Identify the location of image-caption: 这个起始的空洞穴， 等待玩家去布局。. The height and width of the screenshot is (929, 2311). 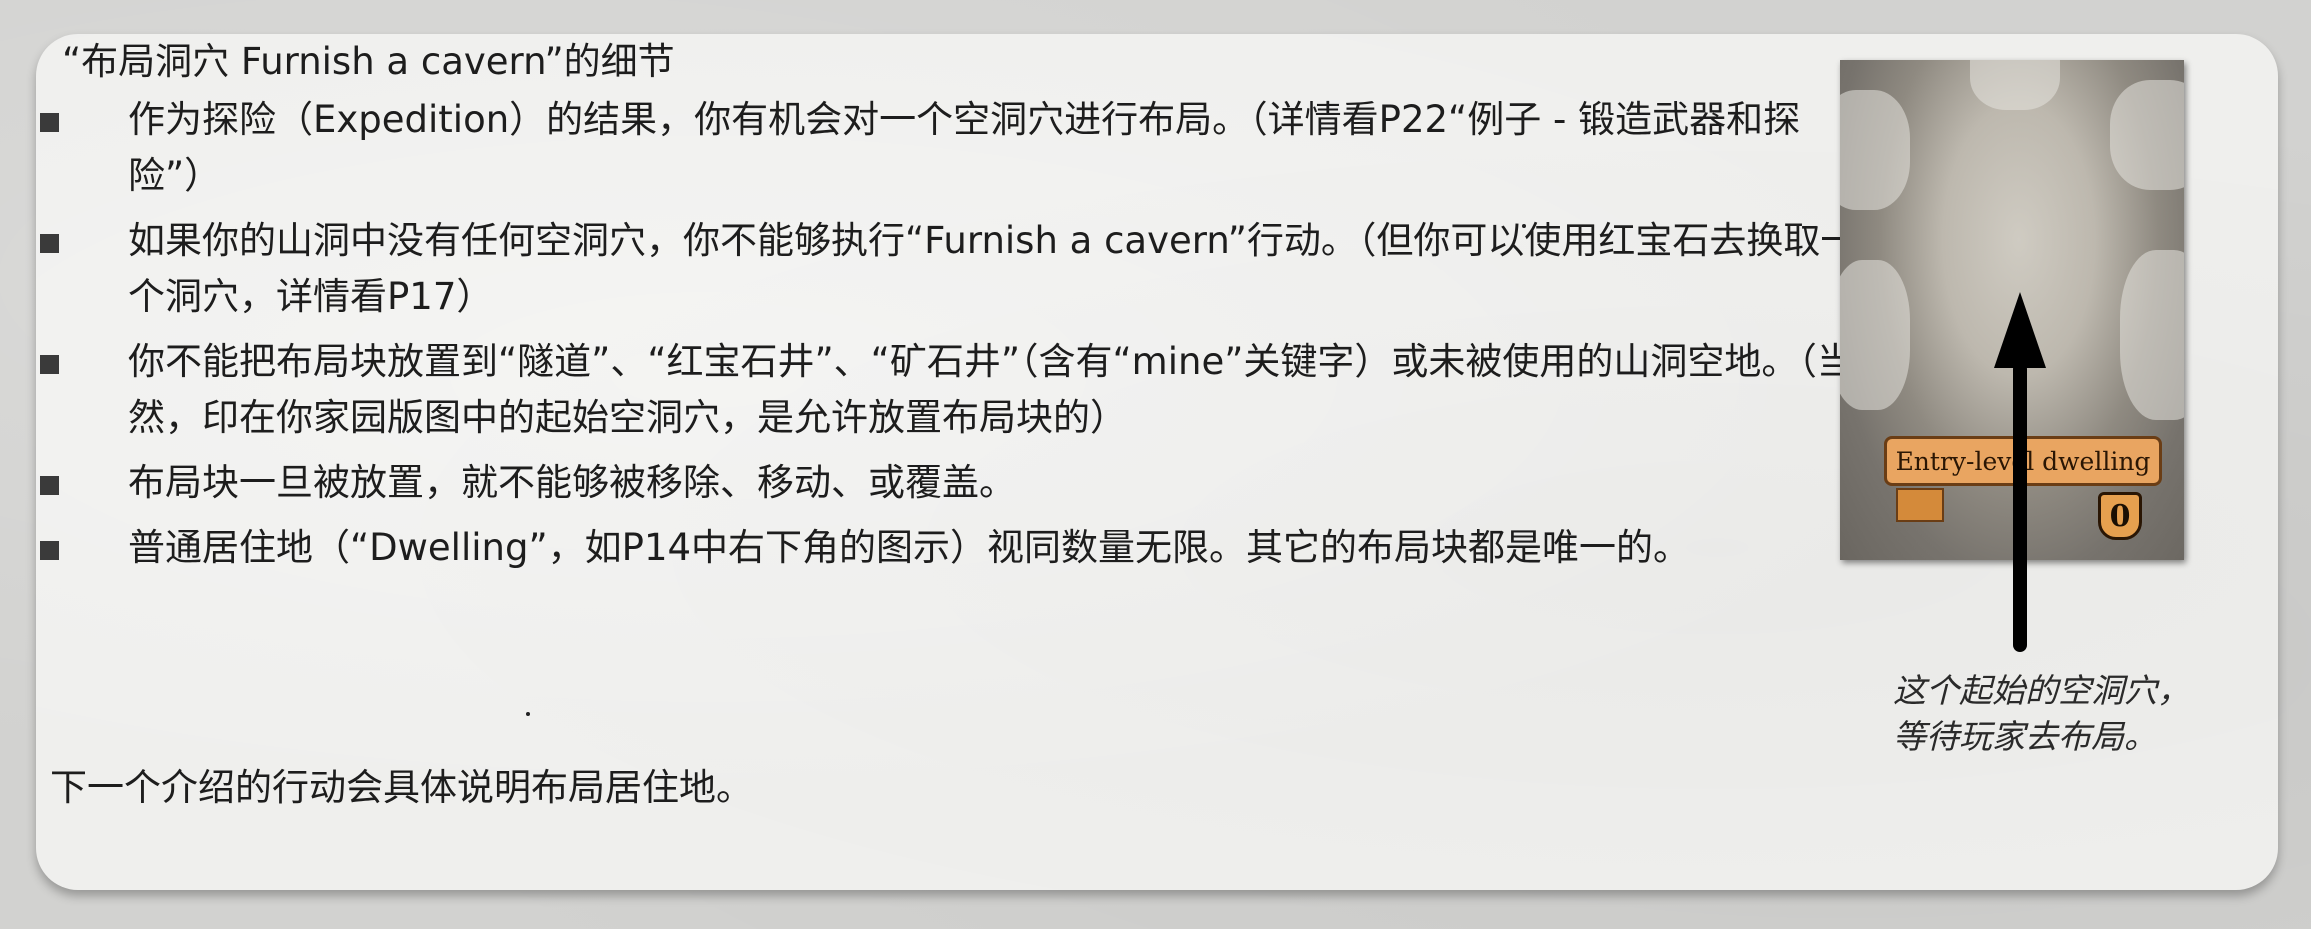
(2041, 714).